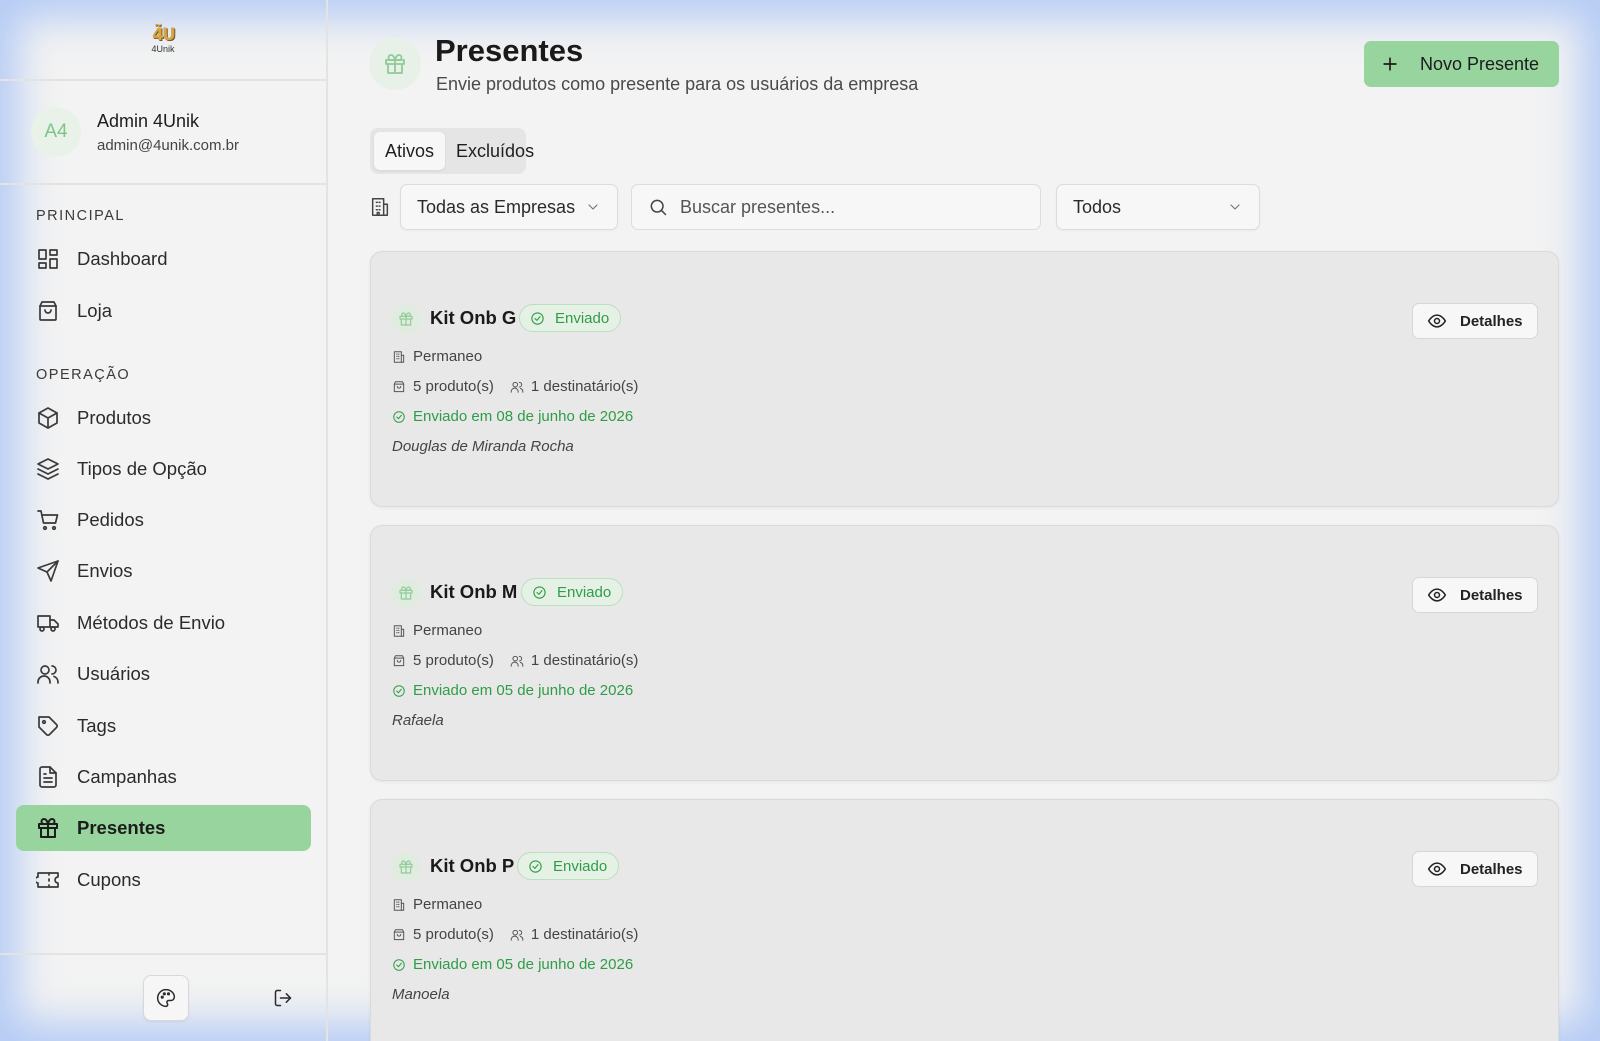 The width and height of the screenshot is (1600, 1041). I want to click on sender-name: Rafaela, so click(418, 720).